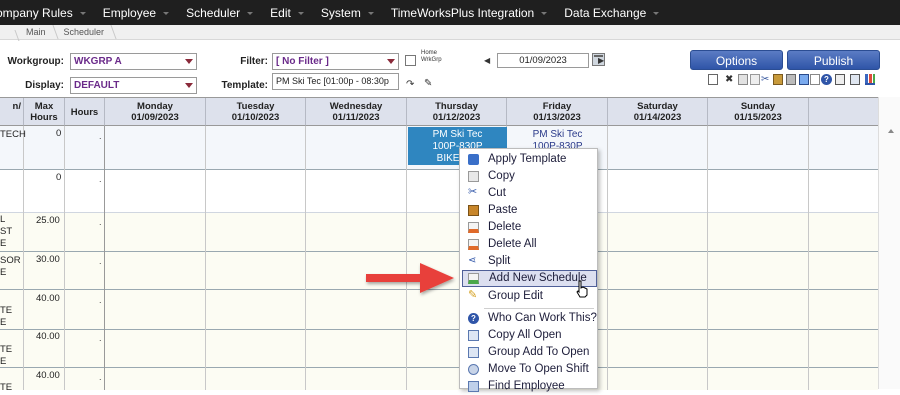 Image resolution: width=900 pixels, height=395 pixels. Describe the element at coordinates (97, 85) in the screenshot. I see `display-value: DEFAULT` at that location.